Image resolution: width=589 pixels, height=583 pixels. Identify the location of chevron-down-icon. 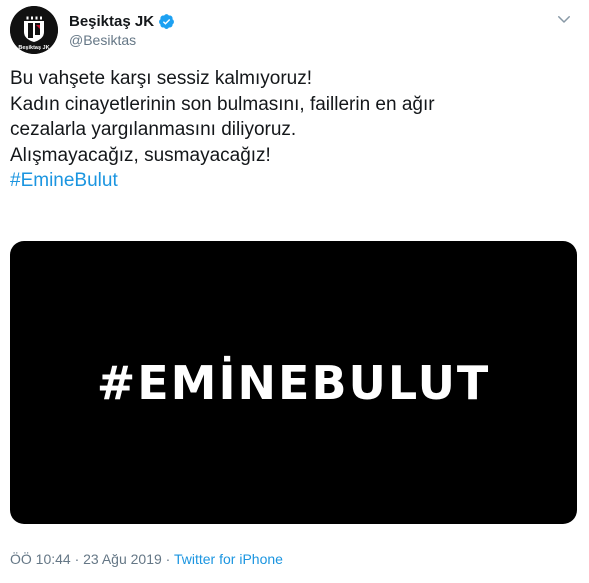
(564, 19).